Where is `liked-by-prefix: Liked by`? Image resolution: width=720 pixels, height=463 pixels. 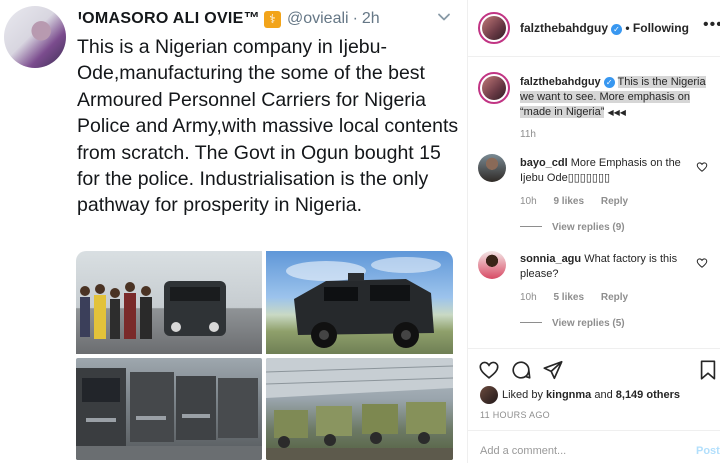
liked-by-prefix: Liked by is located at coordinates (522, 395).